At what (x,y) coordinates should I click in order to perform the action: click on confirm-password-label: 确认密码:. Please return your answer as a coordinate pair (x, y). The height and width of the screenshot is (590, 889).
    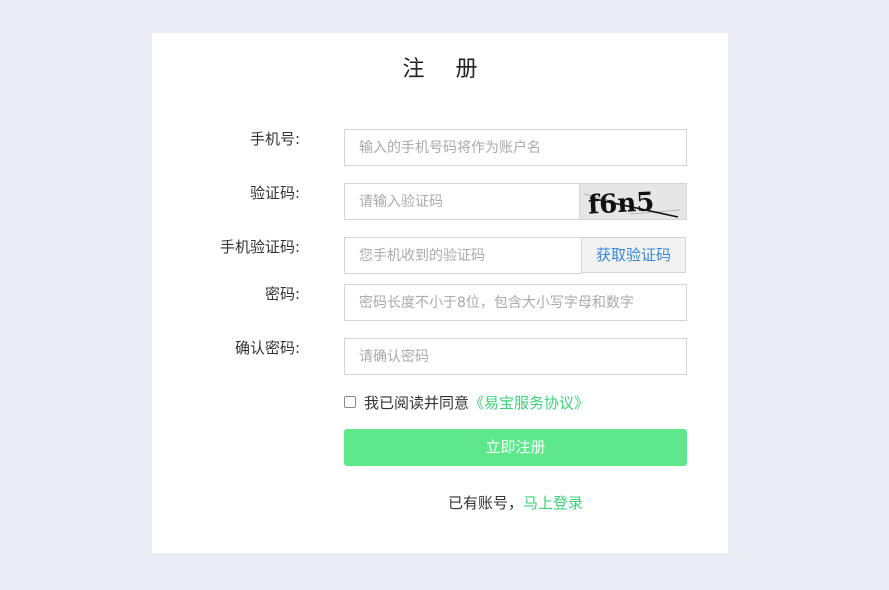
    Looking at the image, I should click on (267, 348).